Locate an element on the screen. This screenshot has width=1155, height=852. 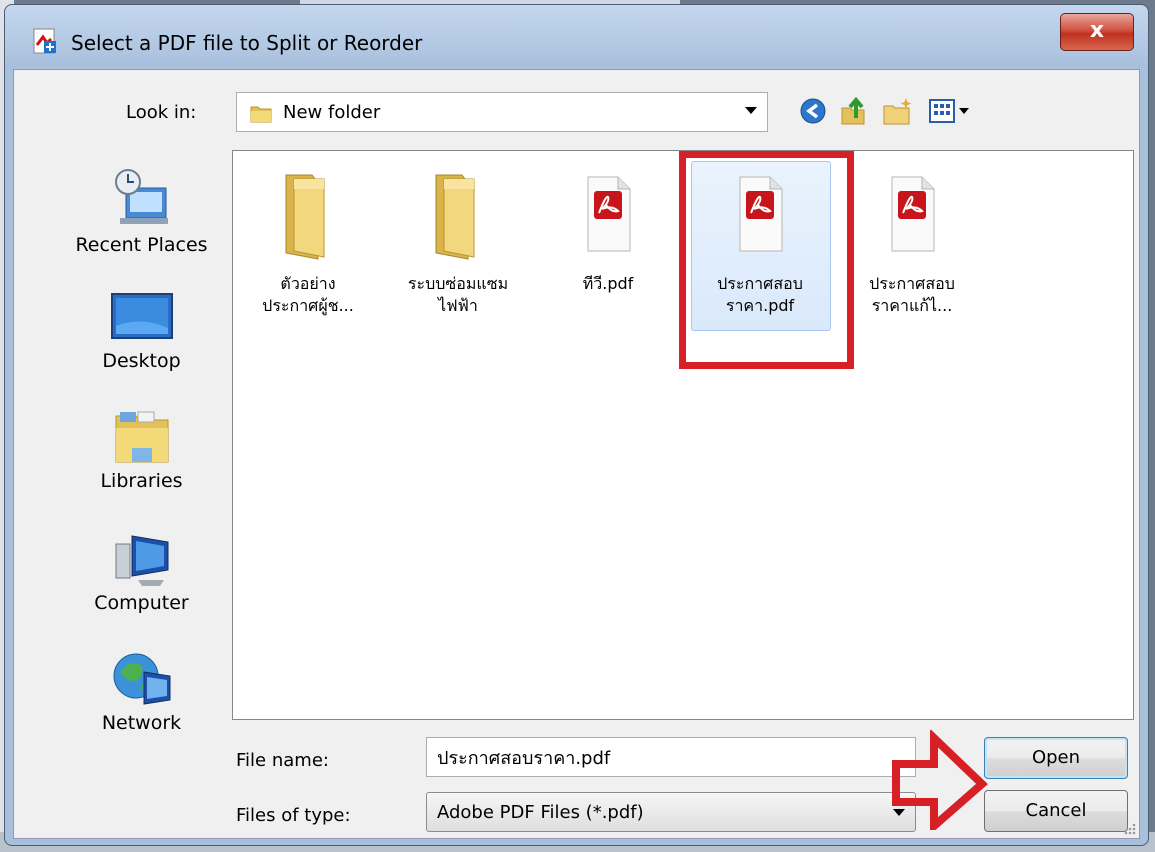
file-item-pdf-1: ทีวี.pdf is located at coordinates (608, 230).